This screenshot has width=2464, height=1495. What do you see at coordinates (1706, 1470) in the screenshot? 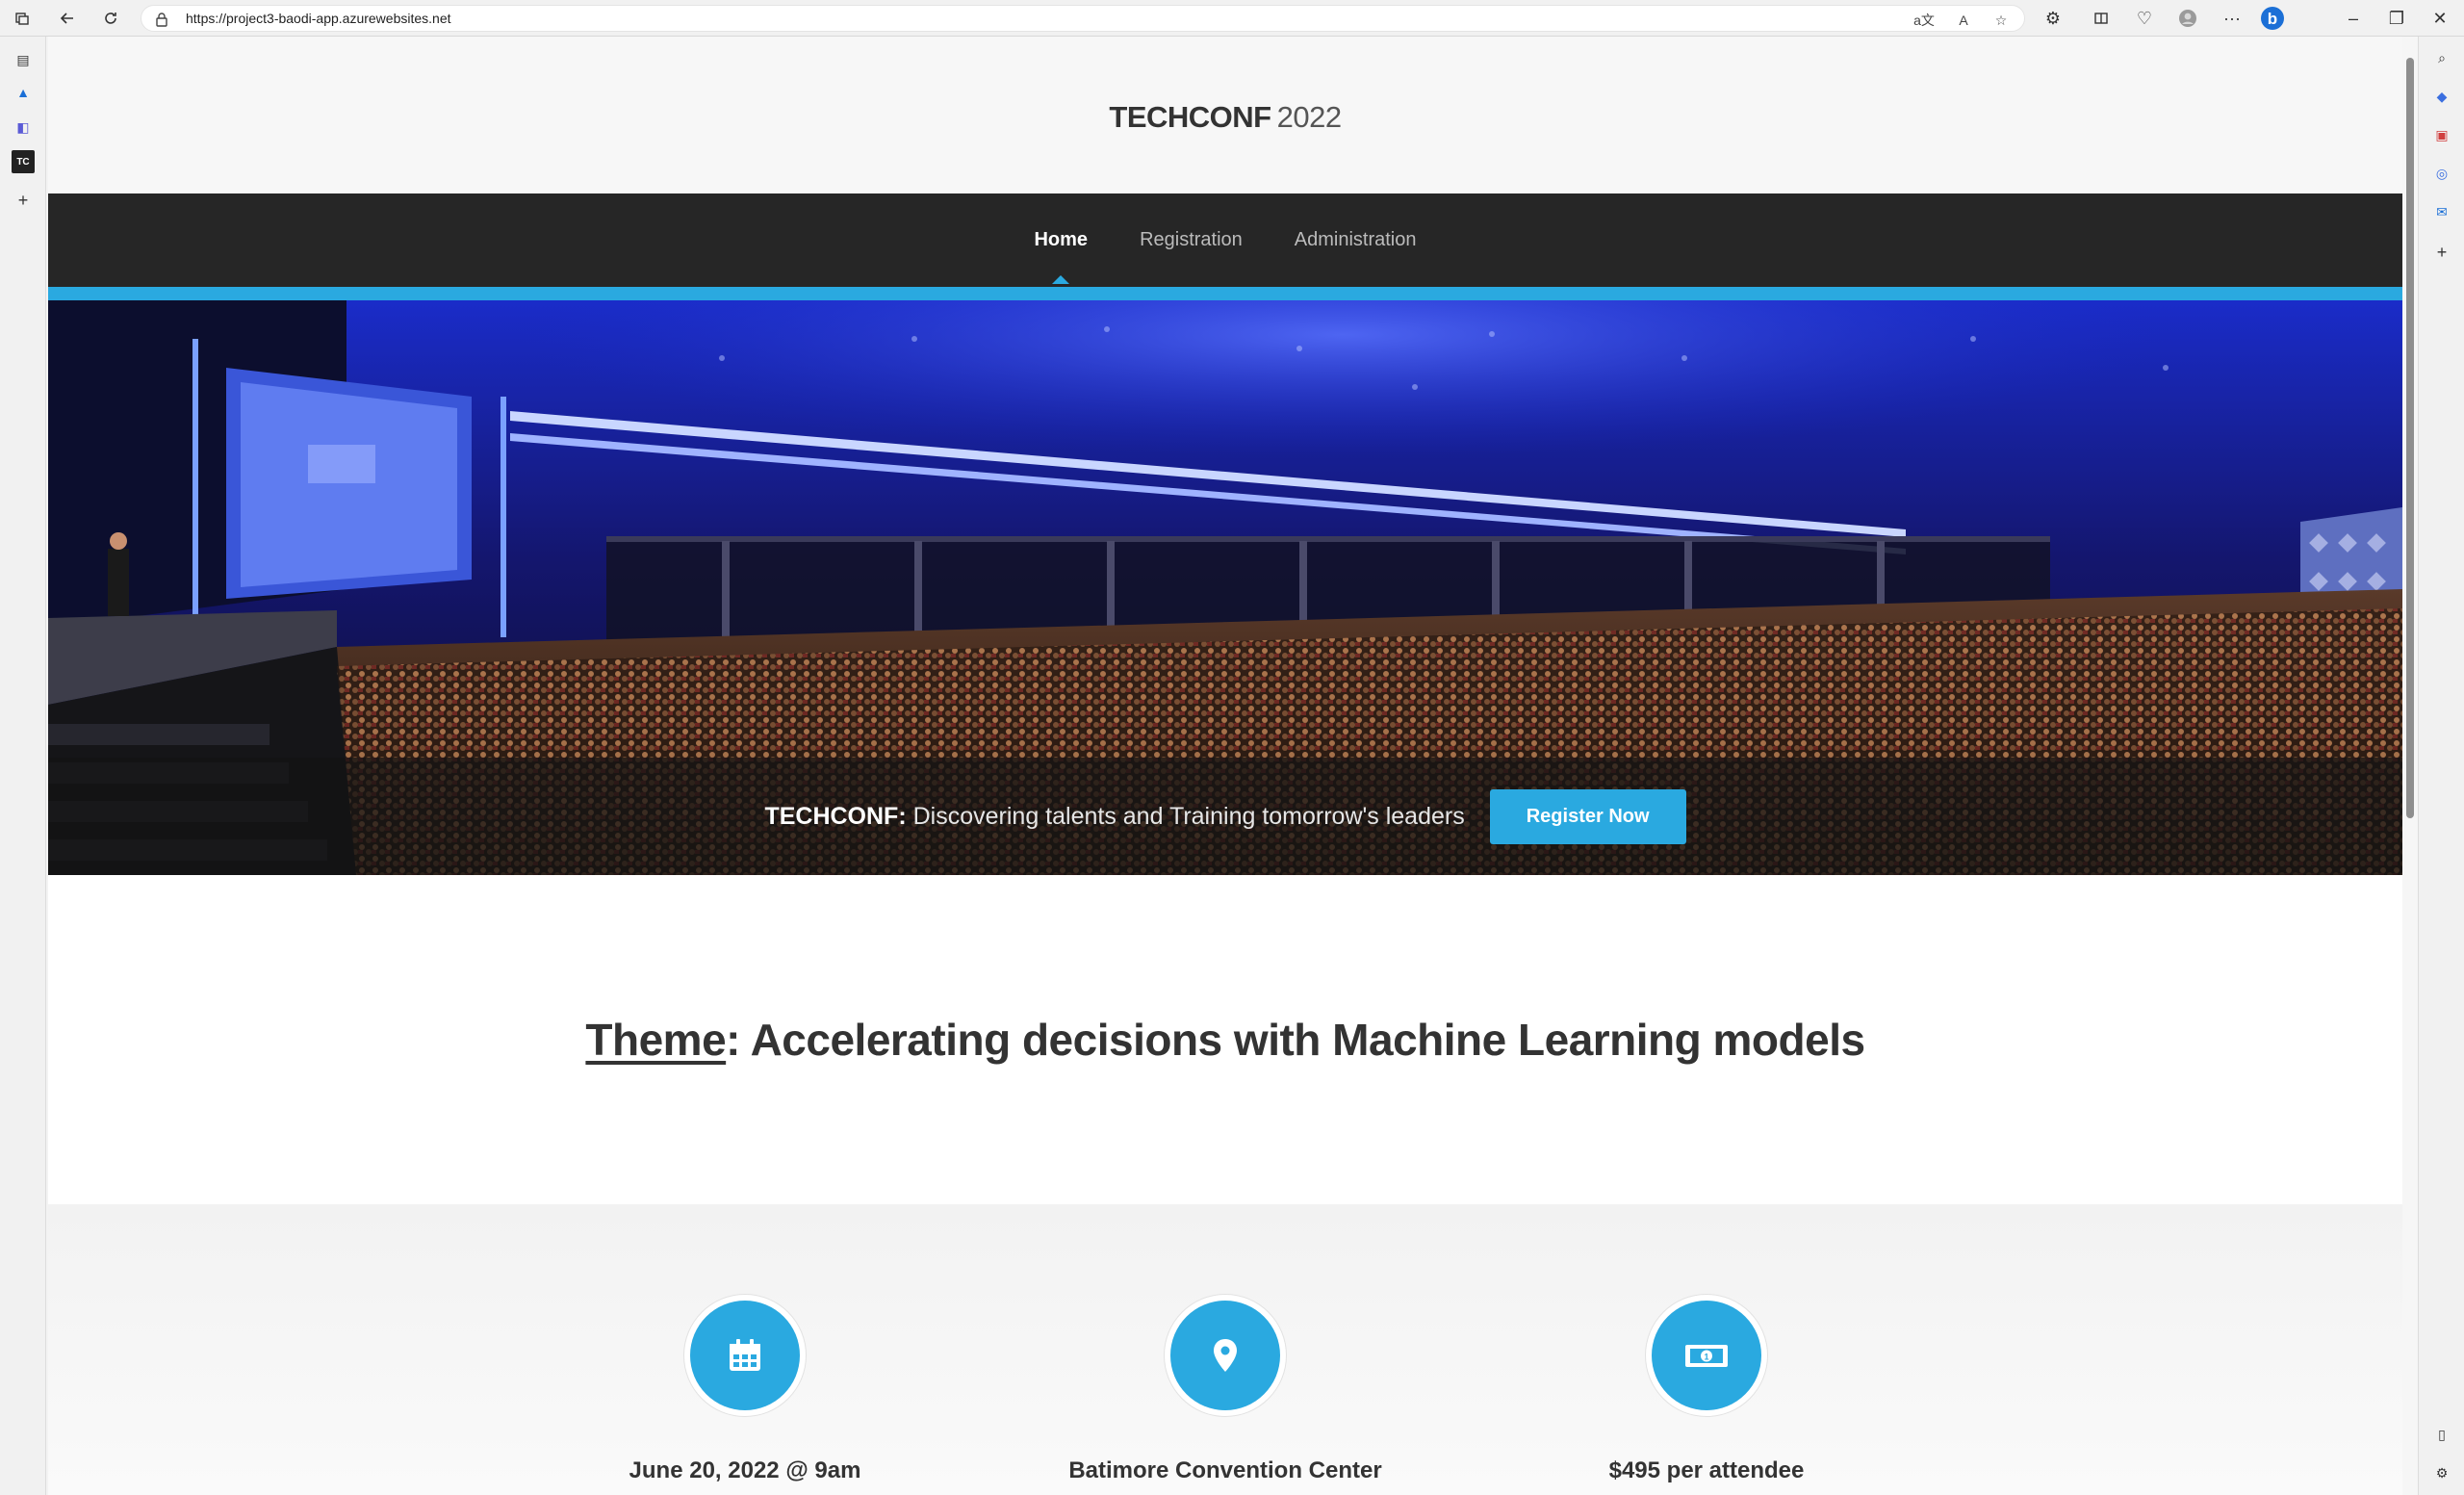
I see `feature-price-text: $495 per attendee` at bounding box center [1706, 1470].